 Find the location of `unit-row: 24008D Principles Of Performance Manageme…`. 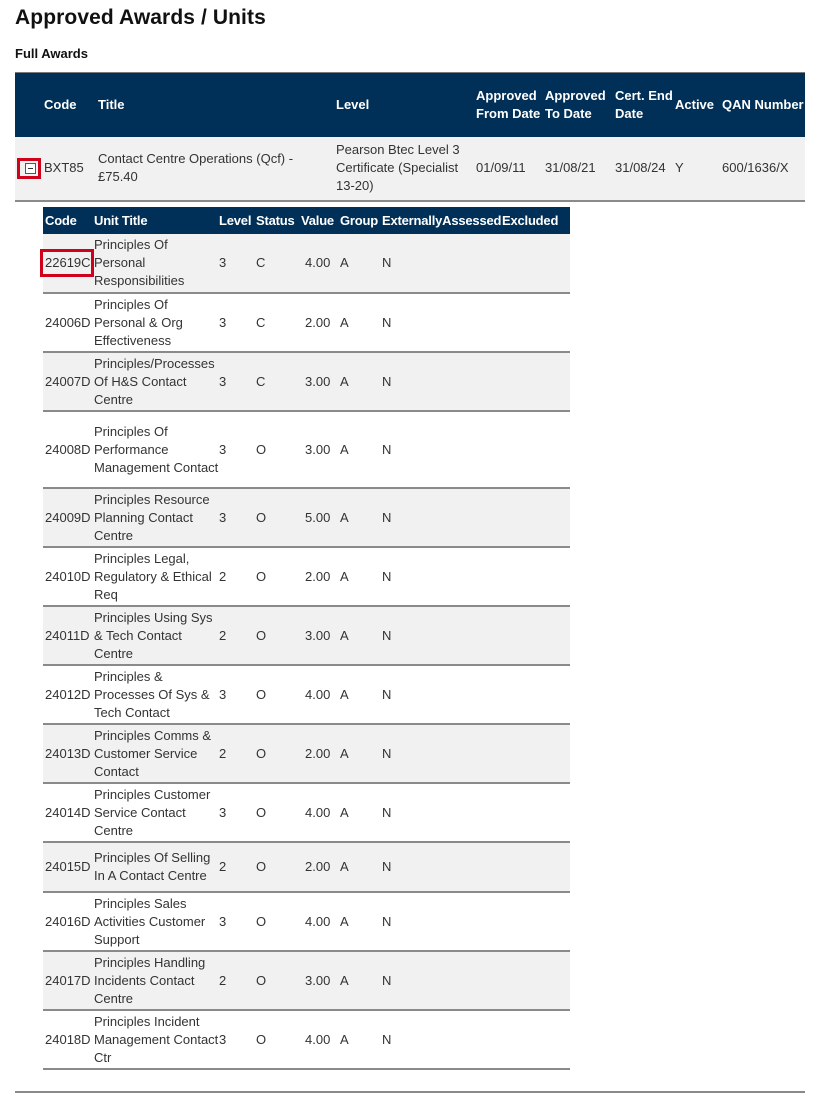

unit-row: 24008D Principles Of Performance Manageme… is located at coordinates (306, 450).